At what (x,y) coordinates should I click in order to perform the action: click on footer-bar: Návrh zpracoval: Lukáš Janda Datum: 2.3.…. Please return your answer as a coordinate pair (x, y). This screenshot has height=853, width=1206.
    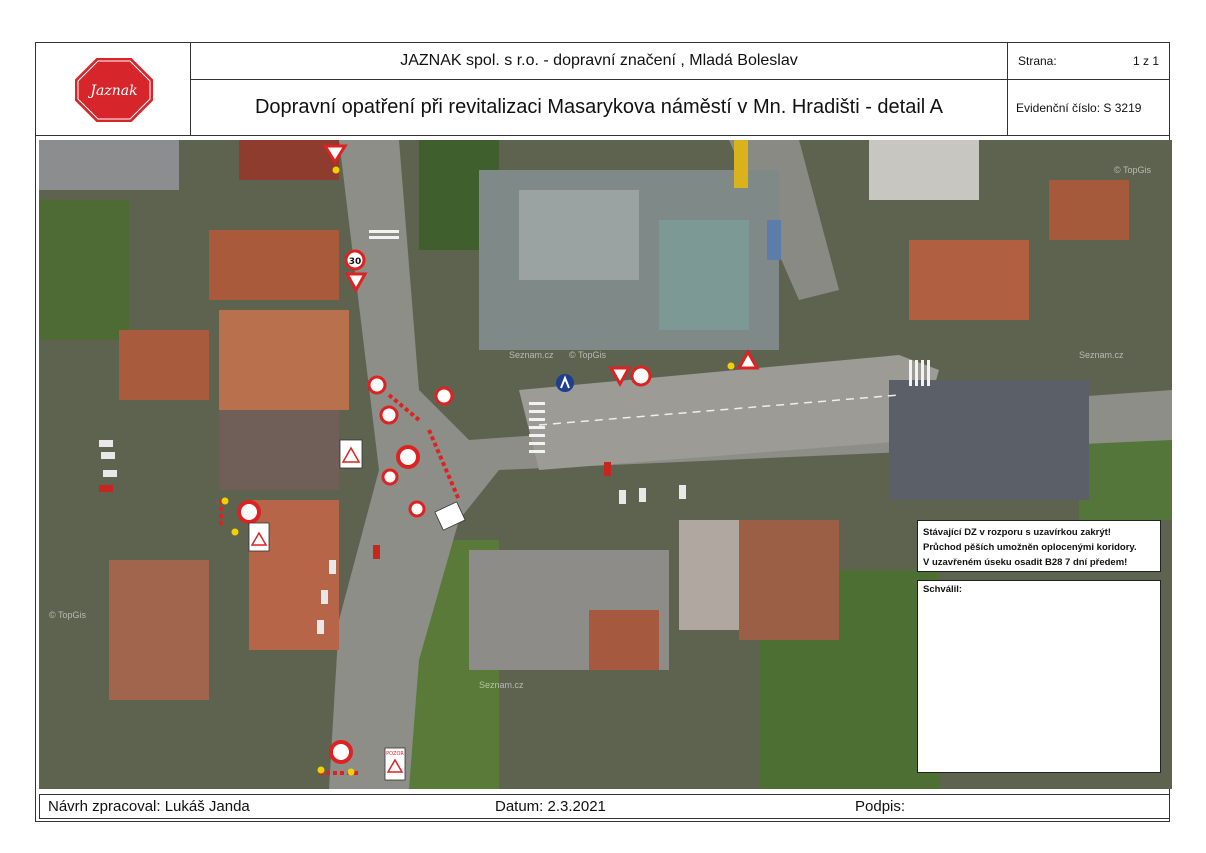
    Looking at the image, I should click on (604, 806).